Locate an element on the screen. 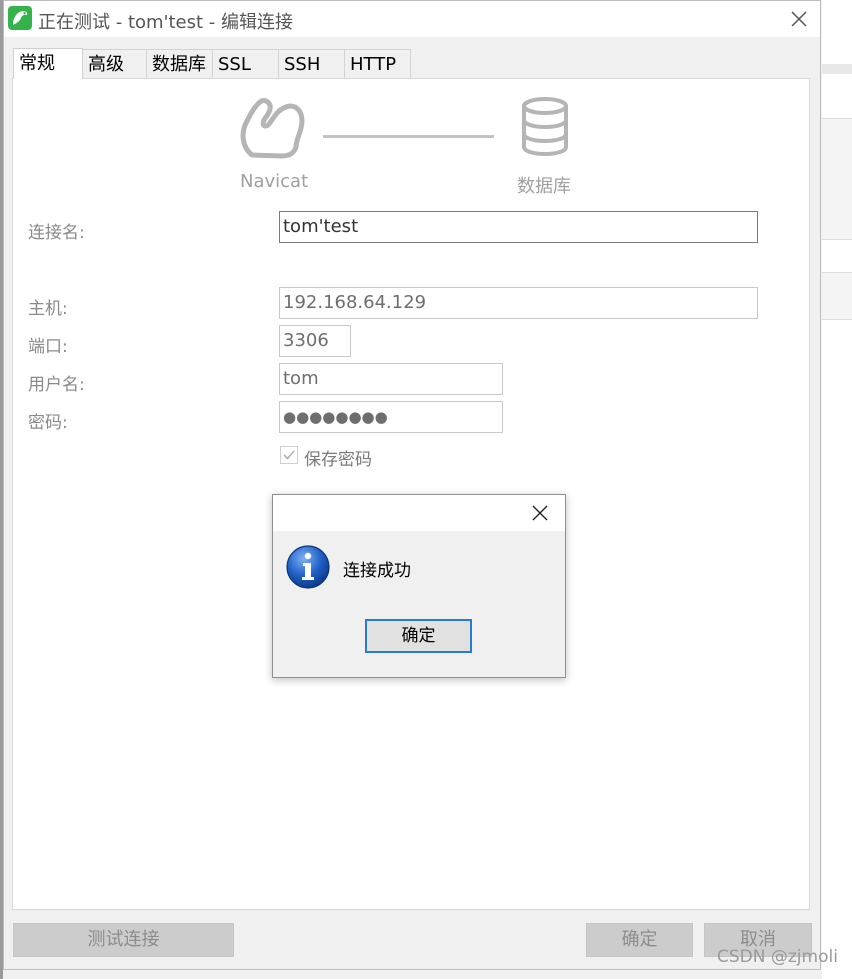 The image size is (852, 979). tab-advanced: 高级 is located at coordinates (114, 64).